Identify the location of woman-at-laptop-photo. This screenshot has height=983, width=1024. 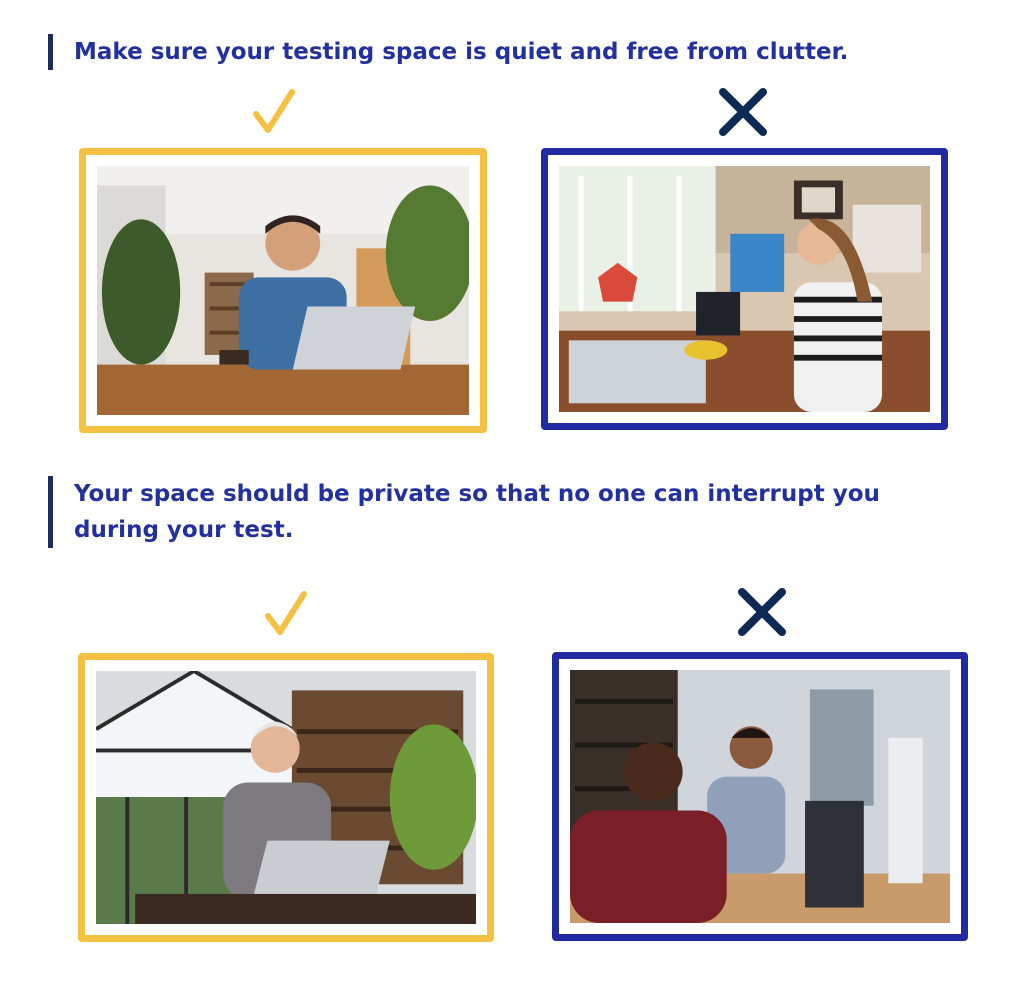
(286, 797).